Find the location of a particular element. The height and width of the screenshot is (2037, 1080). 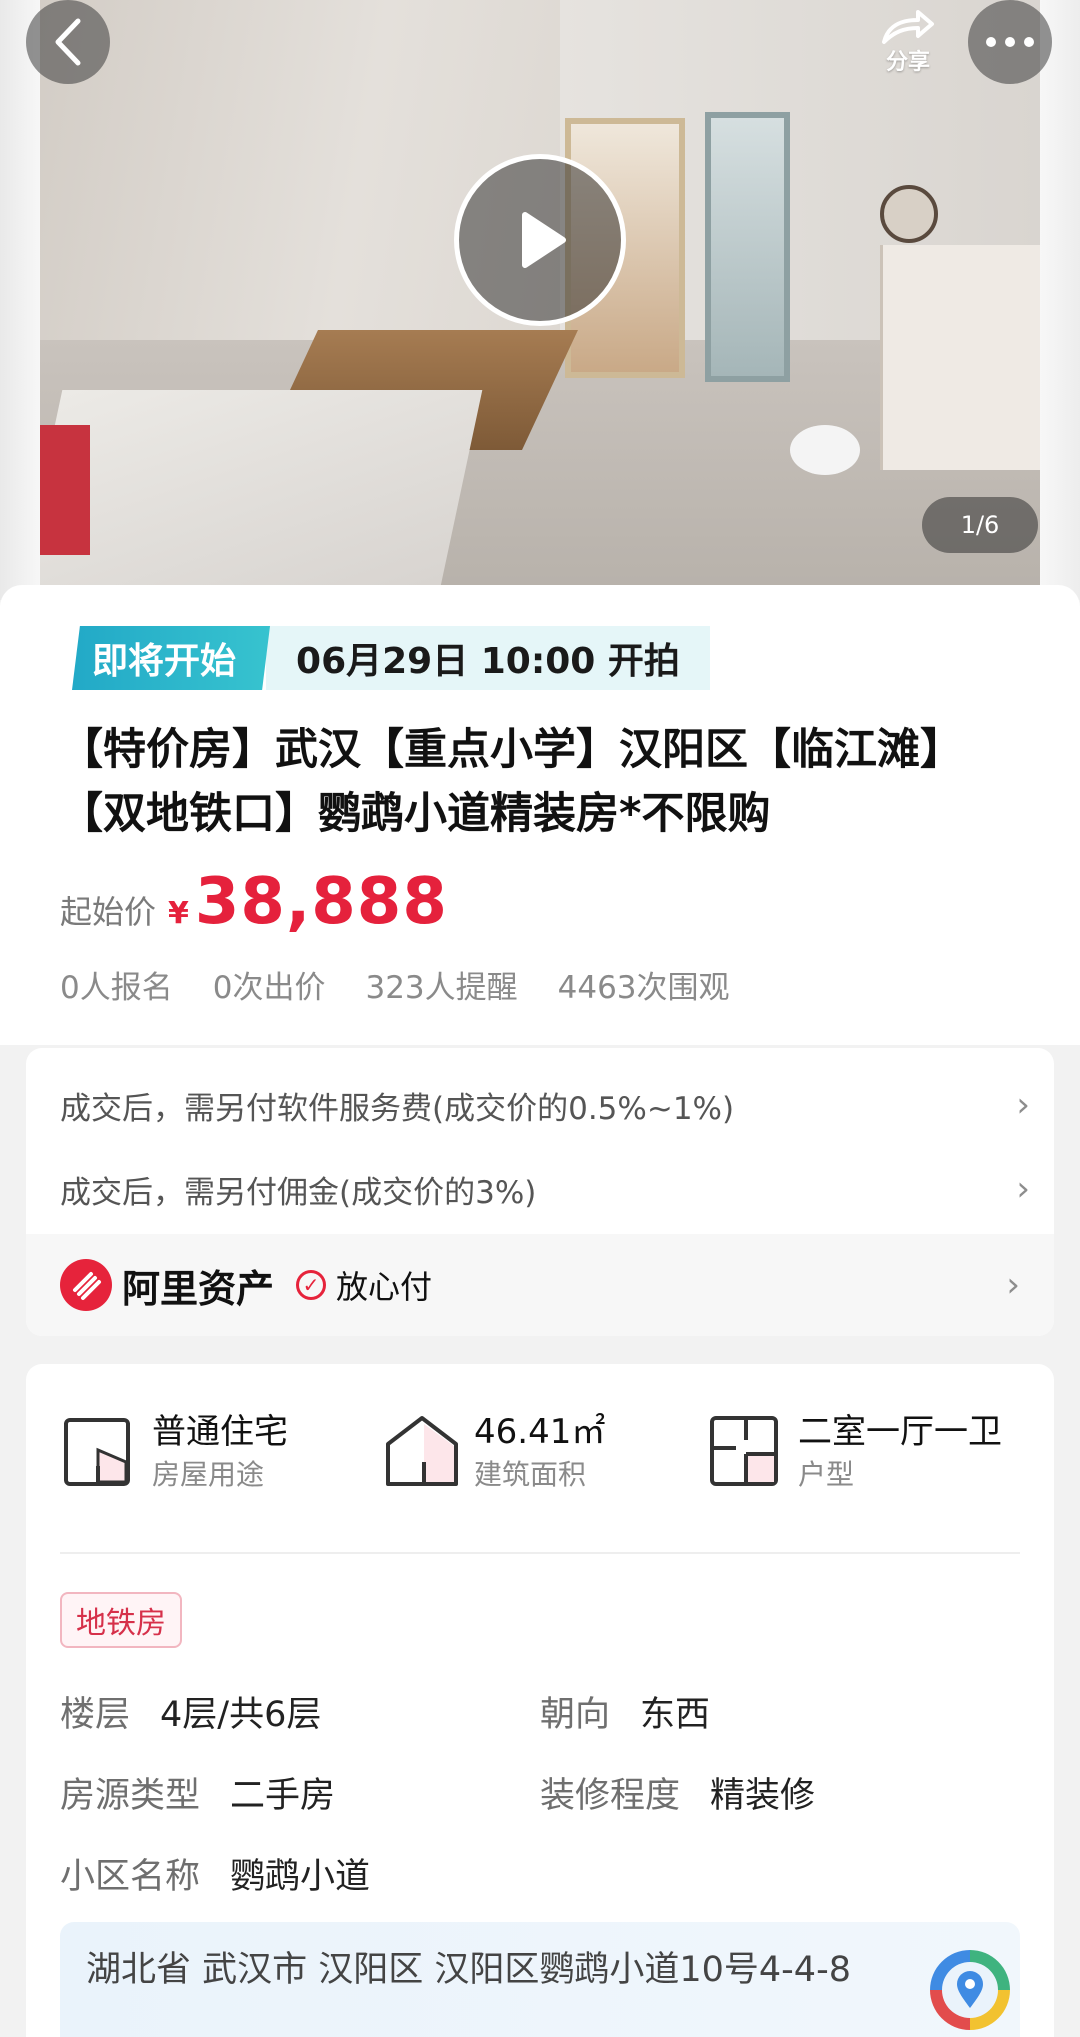

share-button: 分享 is located at coordinates (908, 42).